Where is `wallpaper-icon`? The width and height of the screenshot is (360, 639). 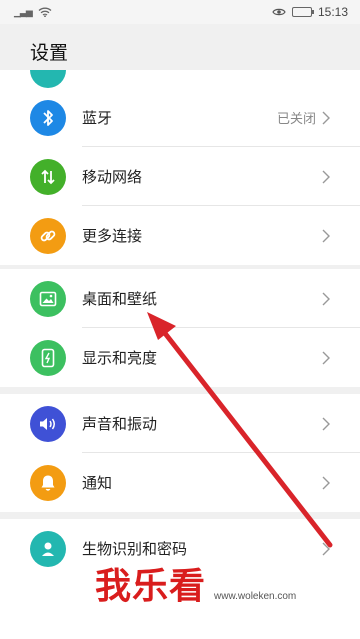
wallpaper-icon is located at coordinates (48, 298).